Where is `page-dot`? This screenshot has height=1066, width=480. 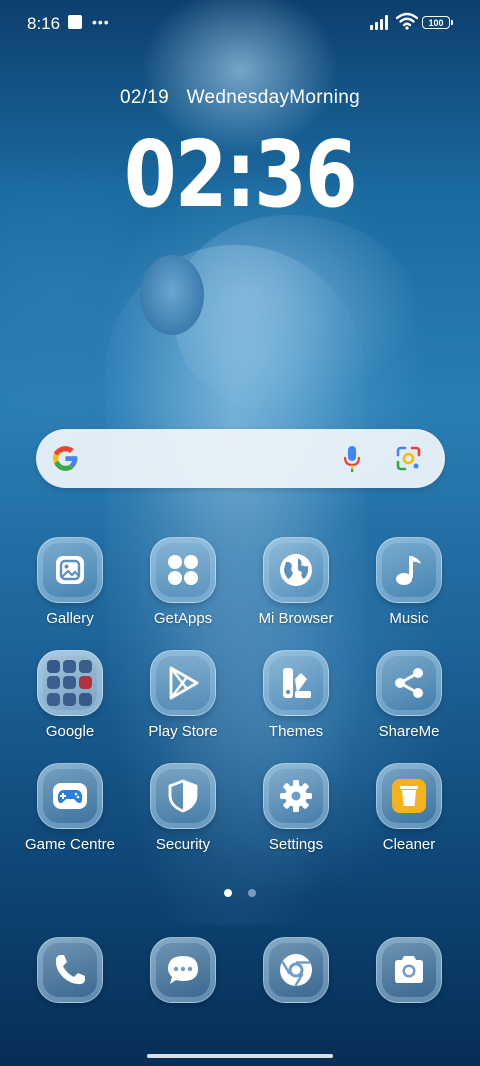 page-dot is located at coordinates (252, 893).